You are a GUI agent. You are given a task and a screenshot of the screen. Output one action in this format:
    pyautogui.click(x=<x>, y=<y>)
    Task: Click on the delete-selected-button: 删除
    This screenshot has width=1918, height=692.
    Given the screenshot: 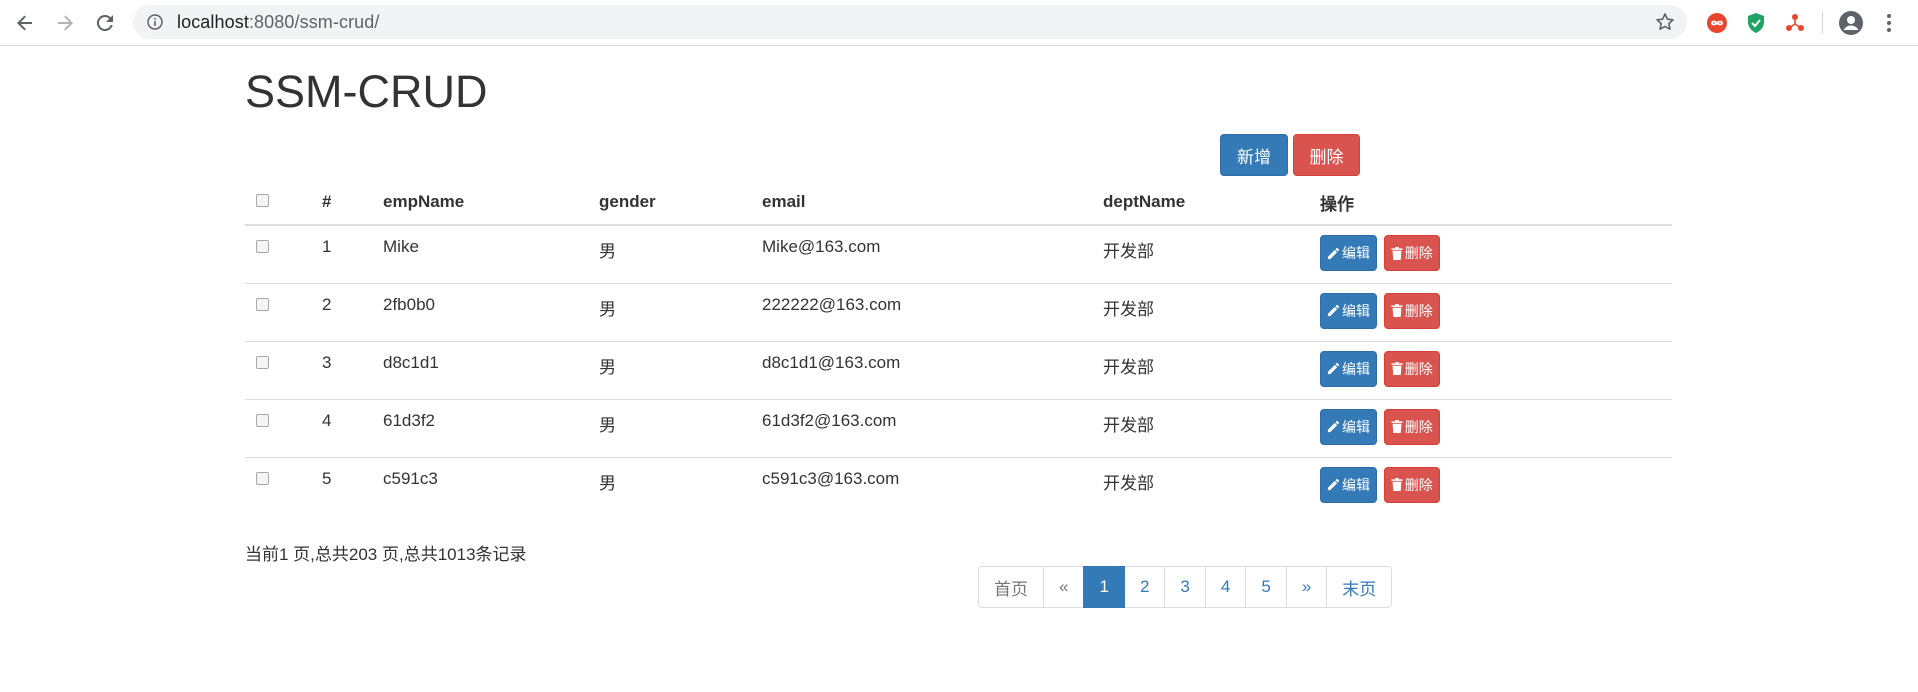 What is the action you would take?
    pyautogui.click(x=1326, y=155)
    